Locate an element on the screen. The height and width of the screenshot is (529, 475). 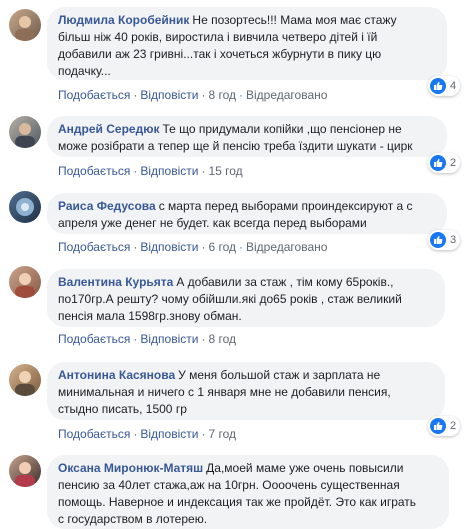
reaction-count: 3 is located at coordinates (444, 240).